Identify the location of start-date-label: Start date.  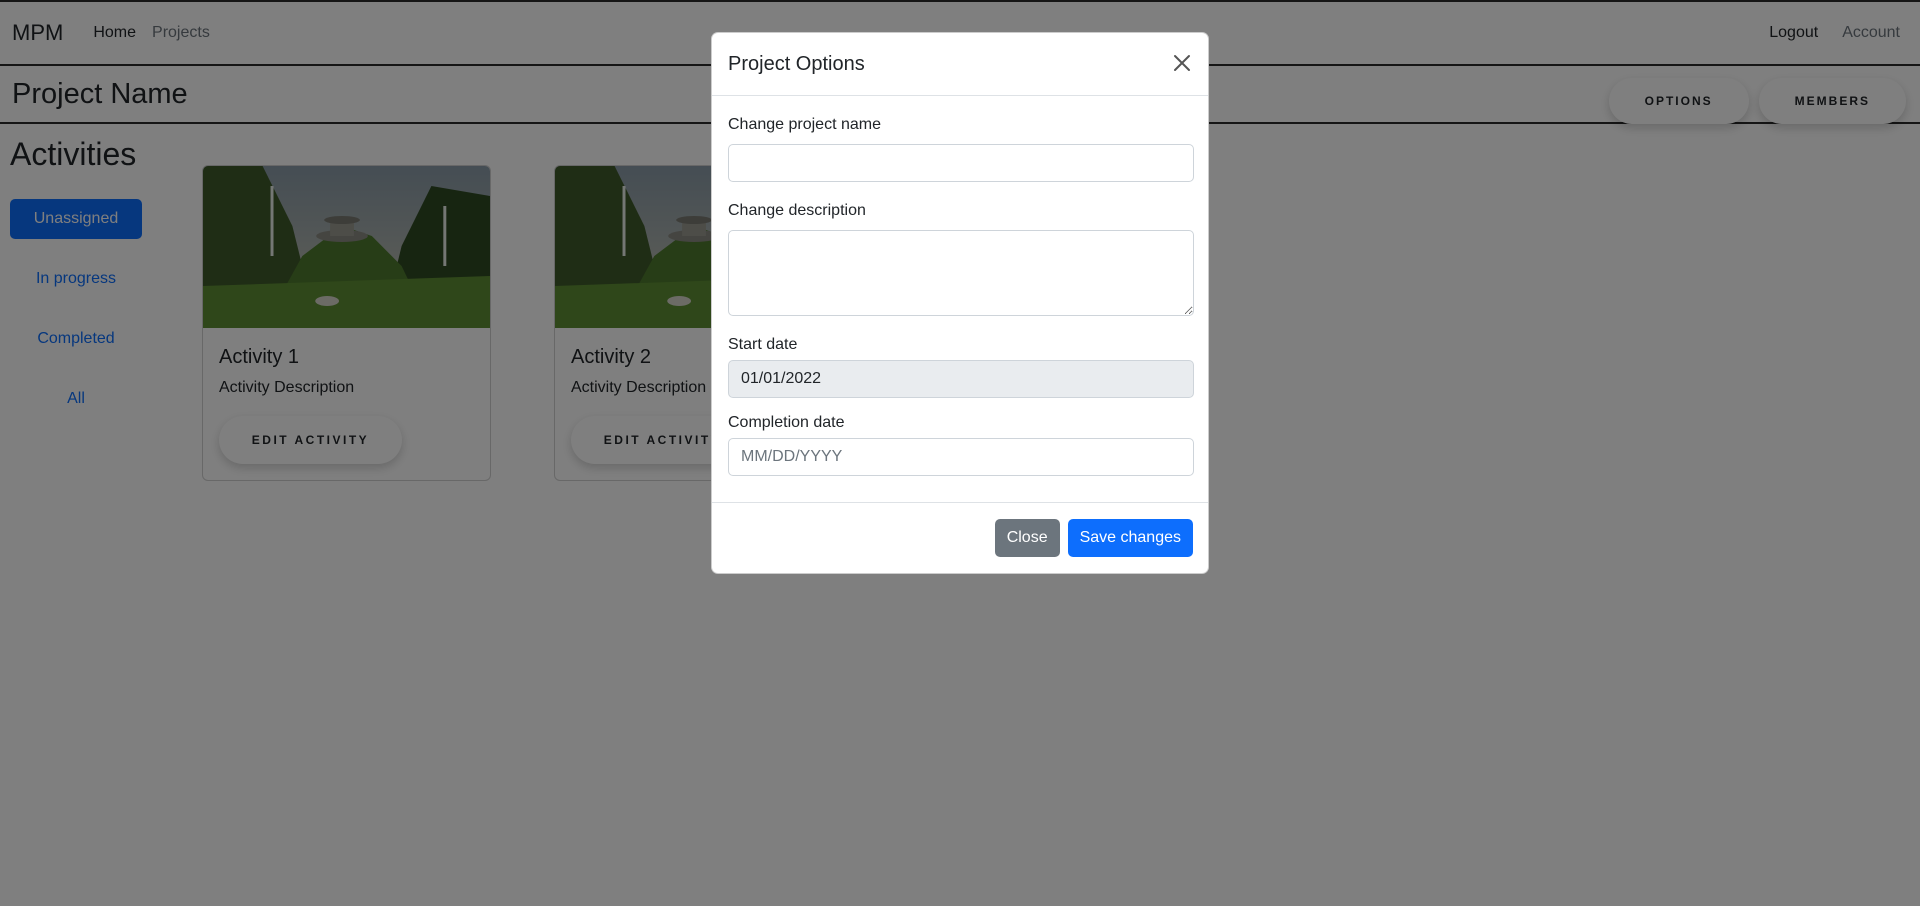
(763, 344).